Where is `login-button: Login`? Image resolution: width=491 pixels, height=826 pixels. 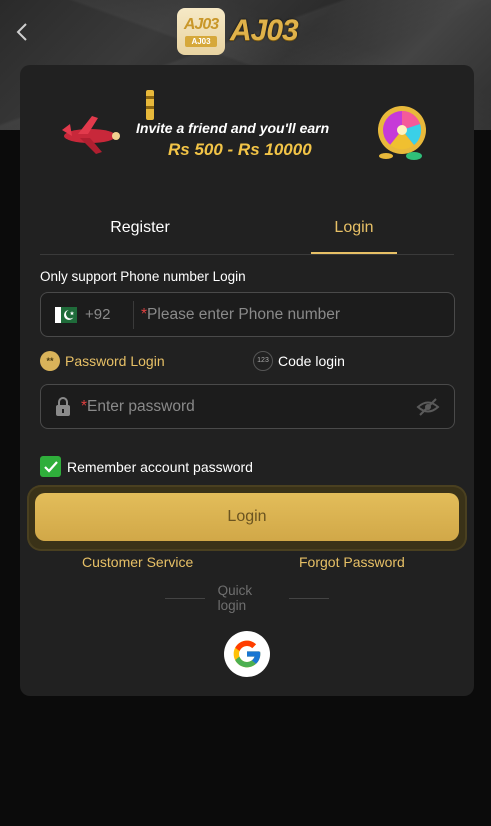 login-button: Login is located at coordinates (247, 517).